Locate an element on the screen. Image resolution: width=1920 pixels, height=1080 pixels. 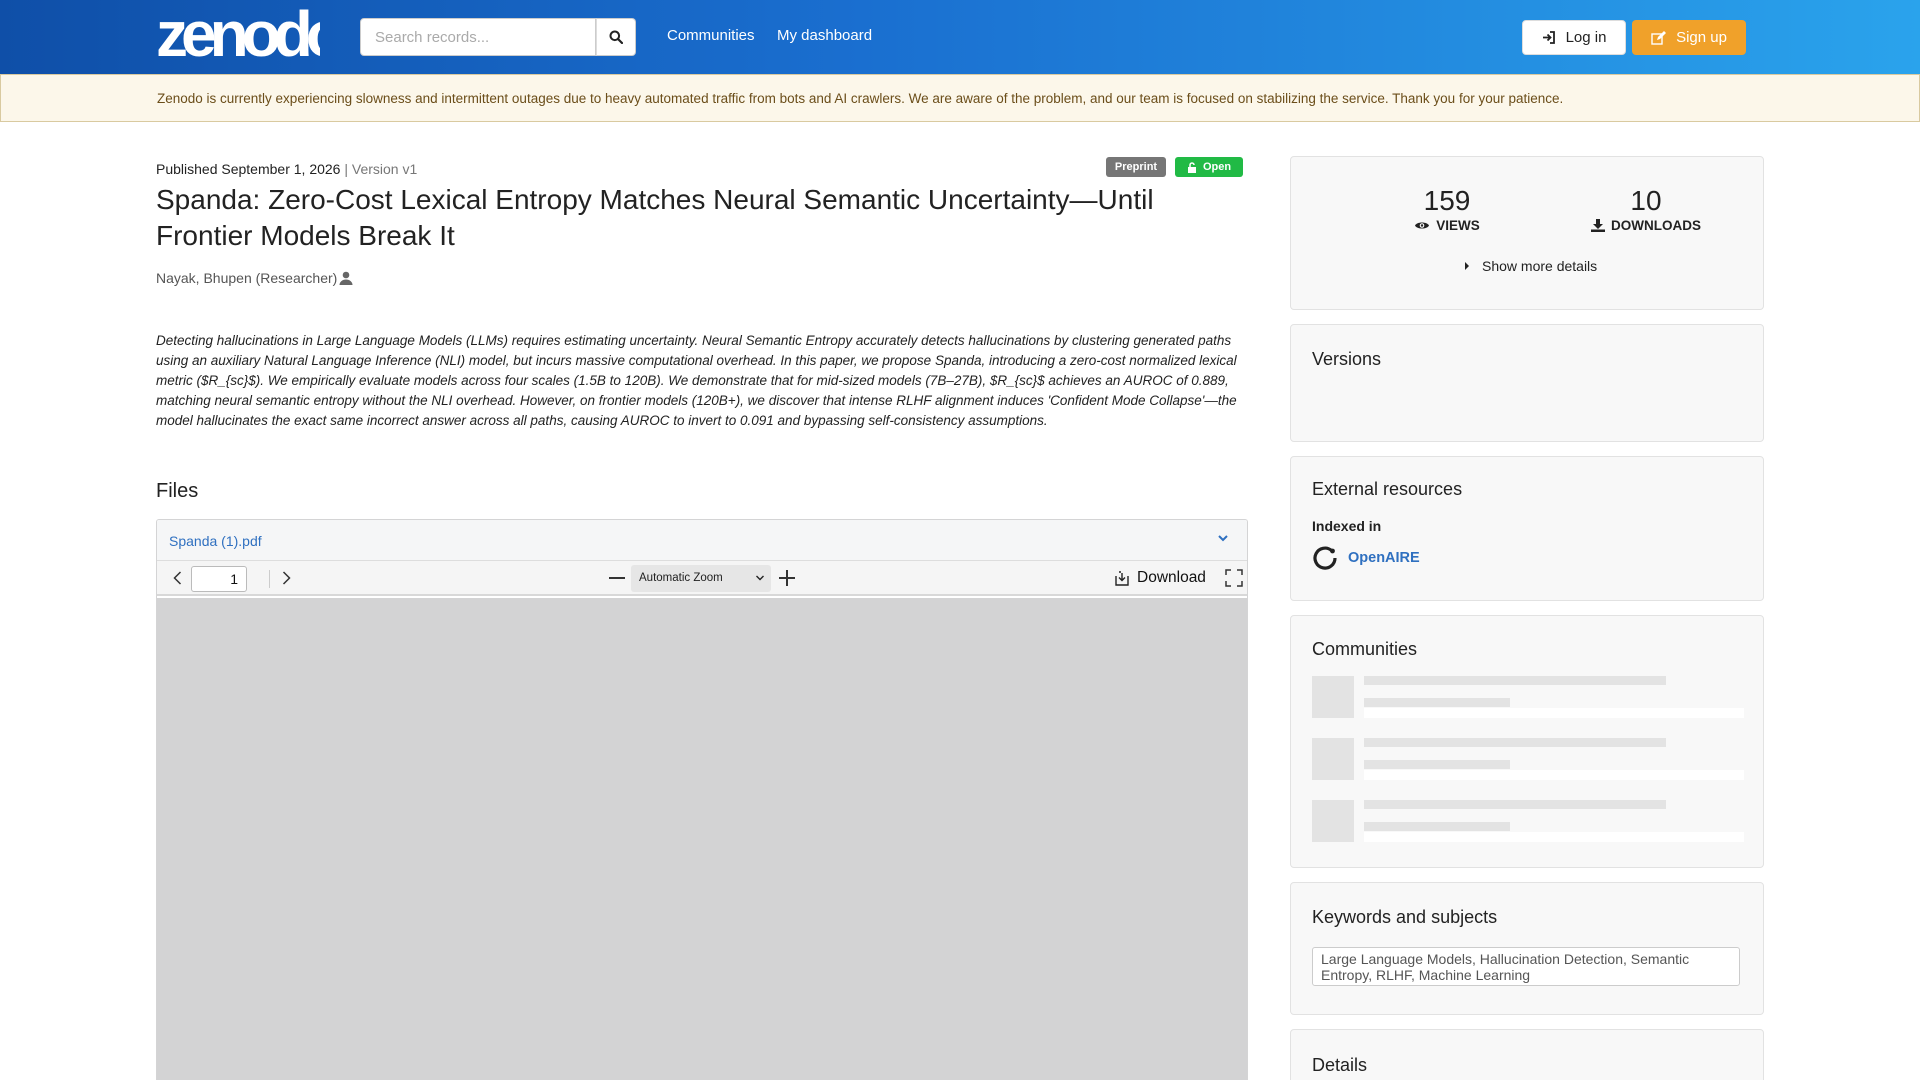
communities-card: Communities is located at coordinates (1527, 741).